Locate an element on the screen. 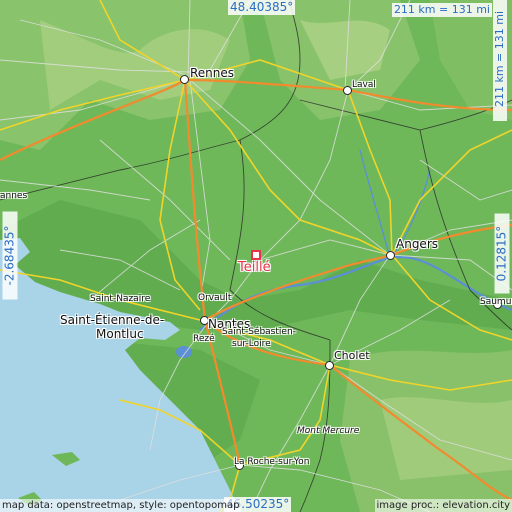 This screenshot has height=512, width=512. place-label-orvault: Orvault is located at coordinates (215, 298).